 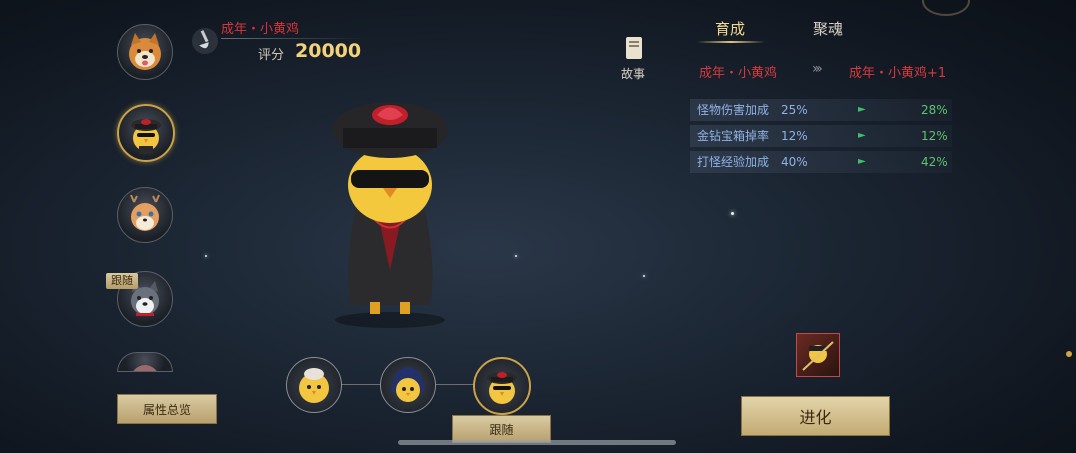 I want to click on pet-slot-partial, so click(x=145, y=362).